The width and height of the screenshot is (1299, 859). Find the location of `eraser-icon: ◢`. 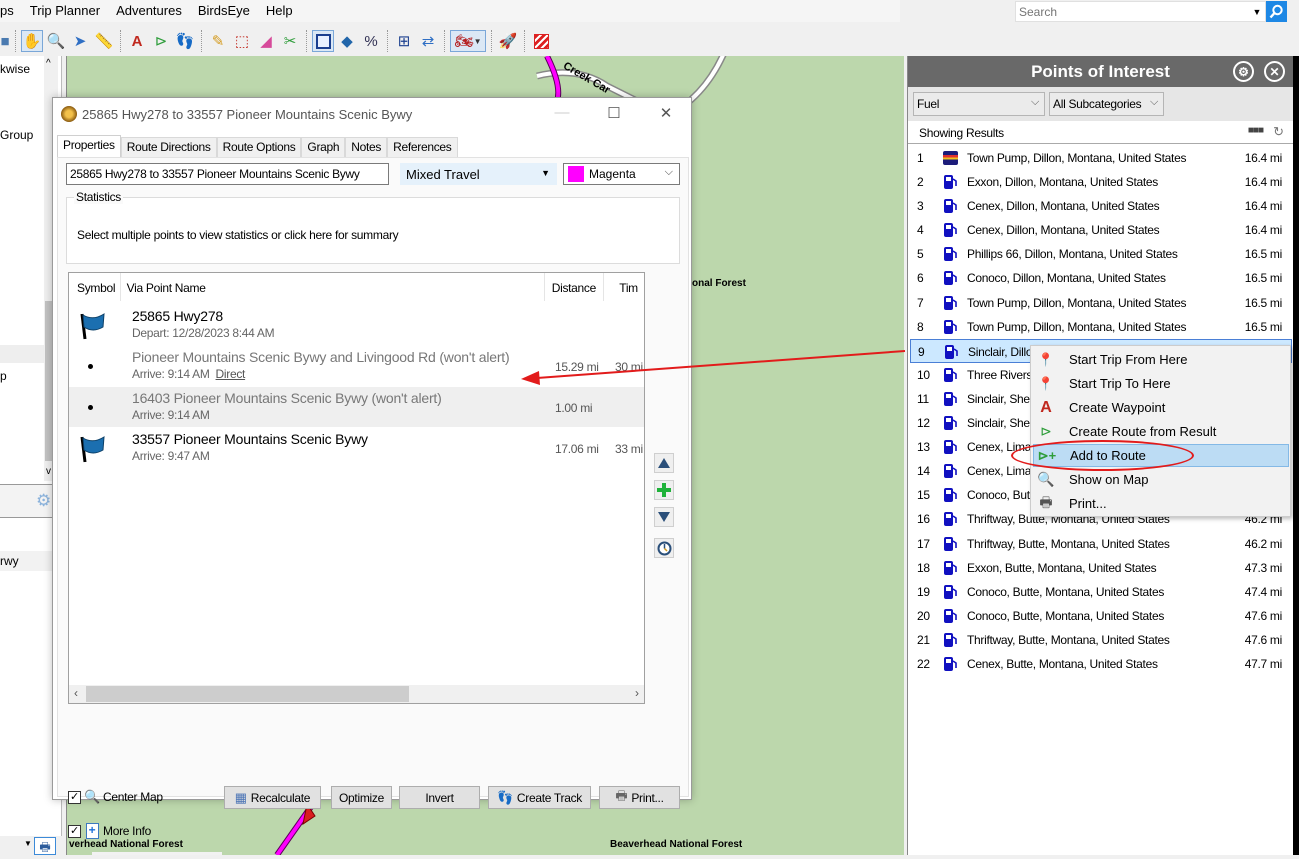

eraser-icon: ◢ is located at coordinates (266, 41).